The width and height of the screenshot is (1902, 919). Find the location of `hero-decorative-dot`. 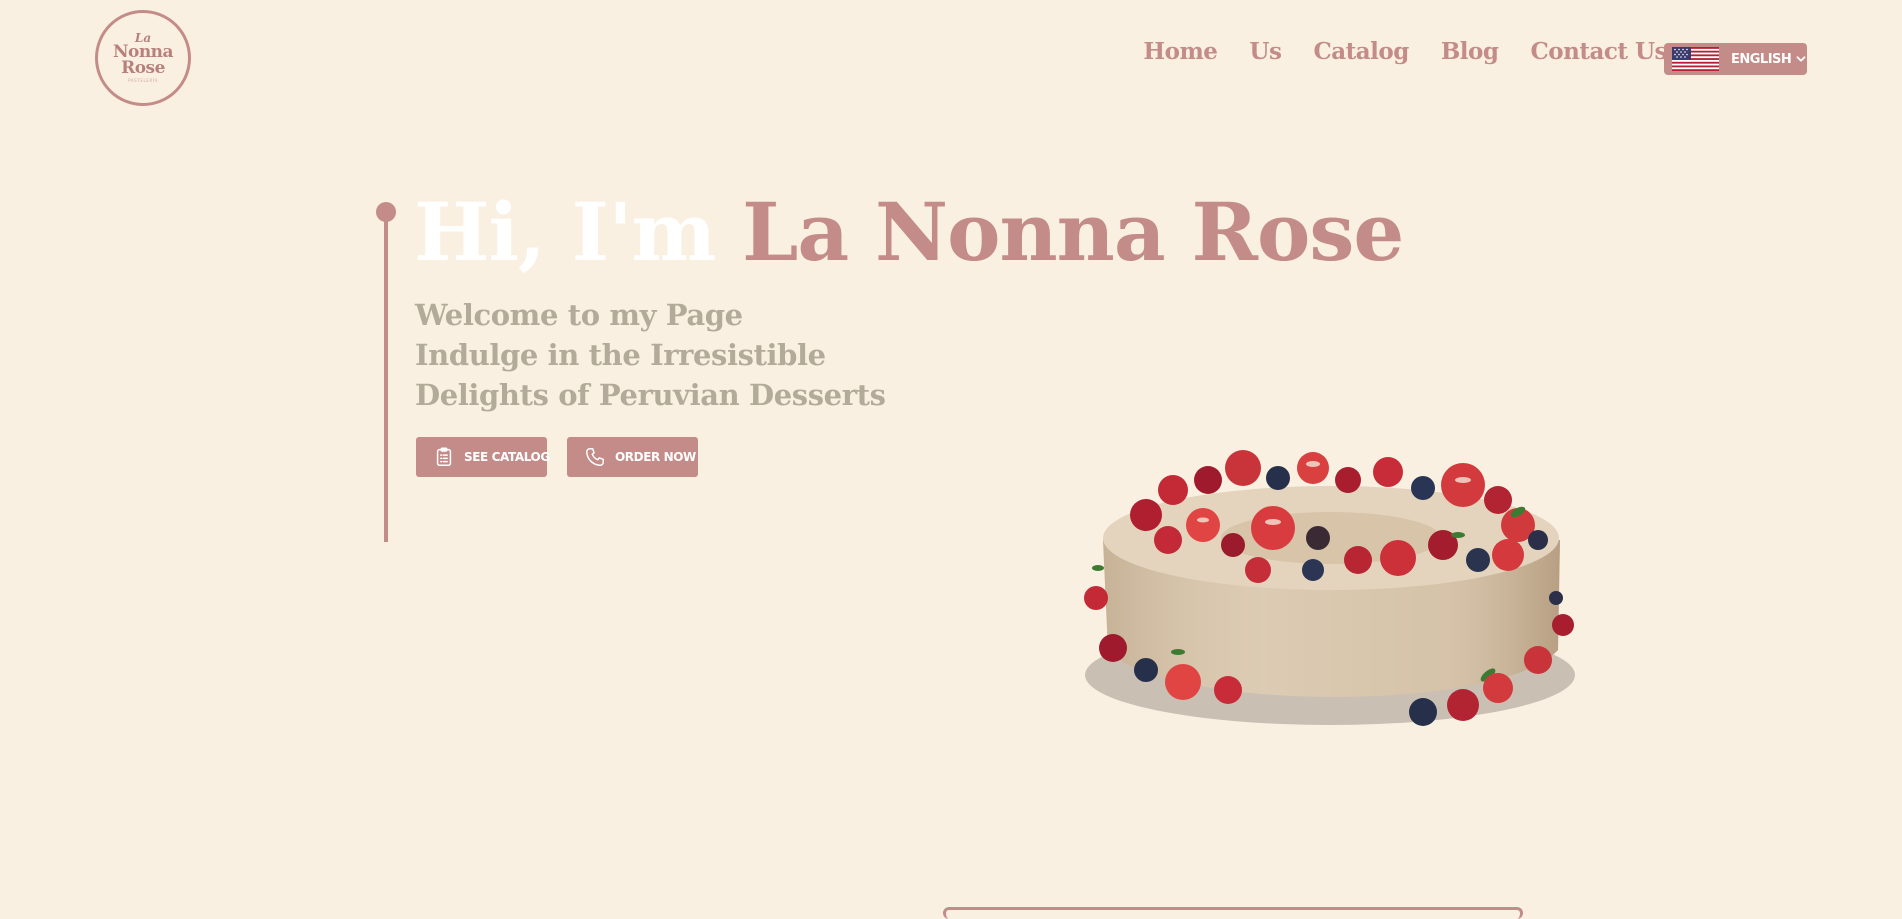

hero-decorative-dot is located at coordinates (386, 212).